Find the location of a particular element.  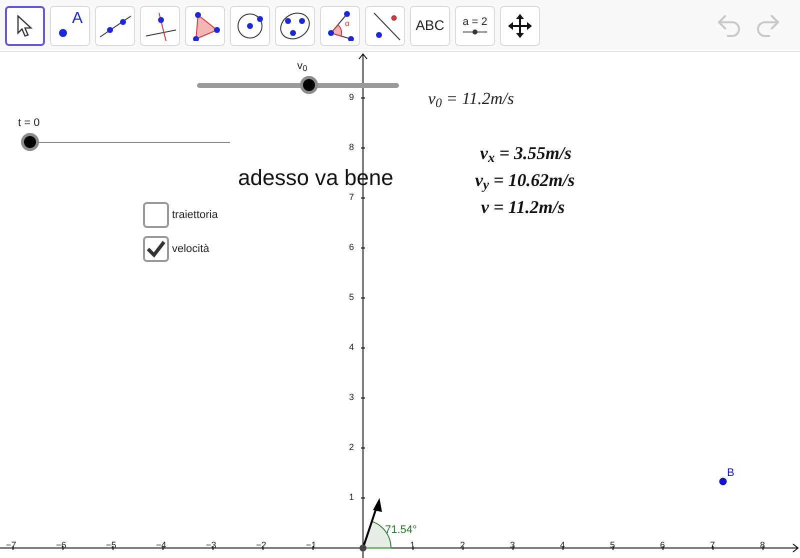

pan-tool is located at coordinates (520, 26).